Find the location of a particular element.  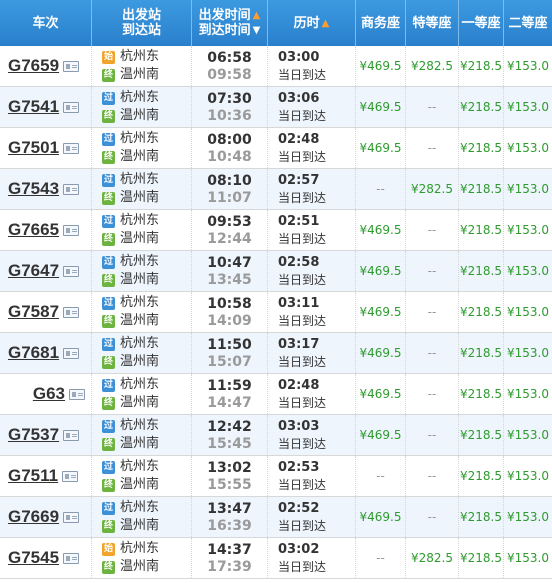

header-duration-sort: 历时 ▲ is located at coordinates (312, 23).